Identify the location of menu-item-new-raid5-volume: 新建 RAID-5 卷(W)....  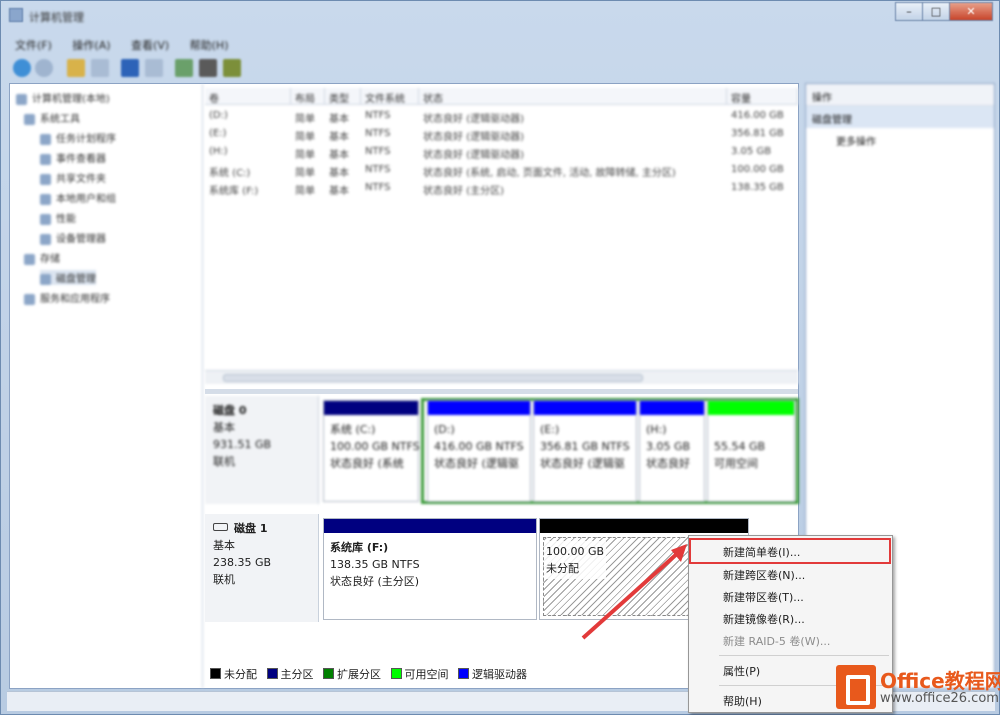
(777, 641).